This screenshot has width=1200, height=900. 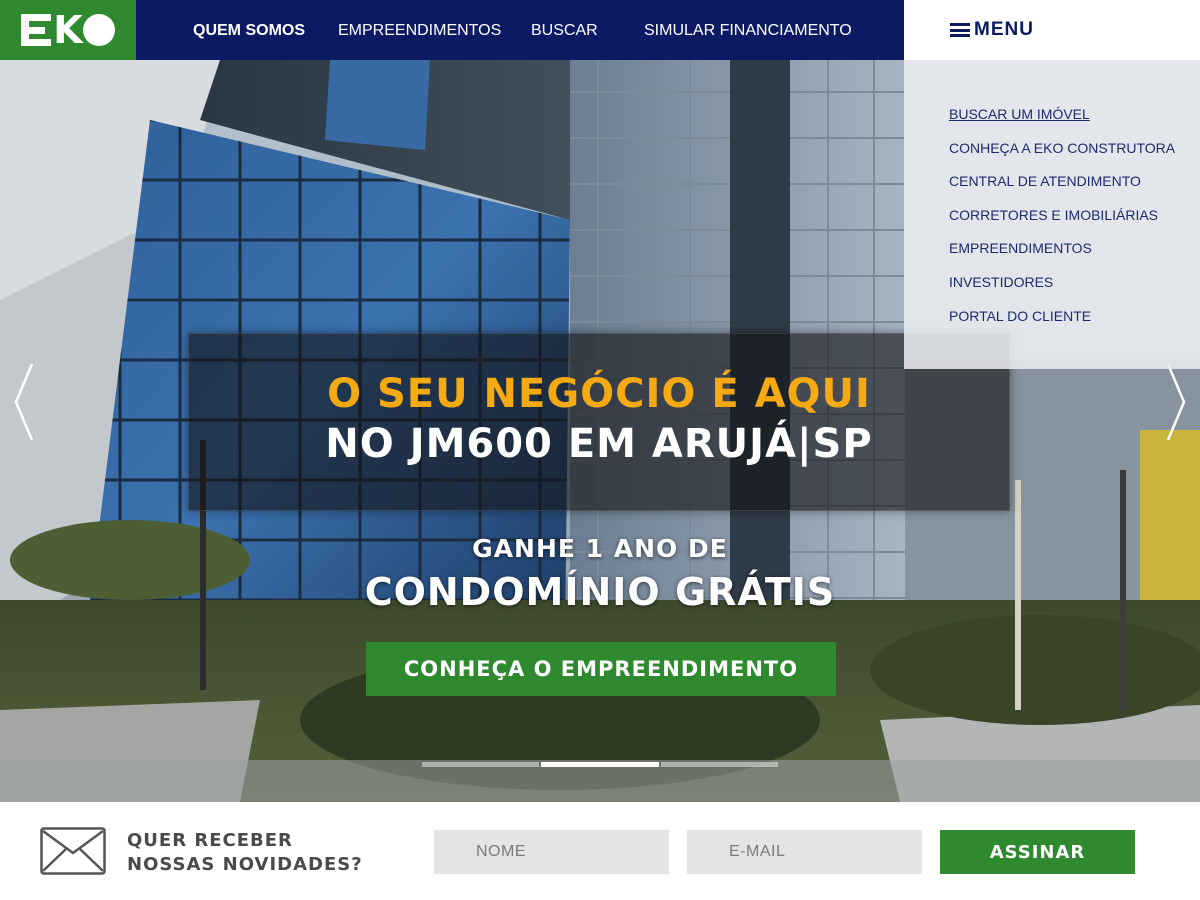 I want to click on logo: K, so click(x=68, y=30).